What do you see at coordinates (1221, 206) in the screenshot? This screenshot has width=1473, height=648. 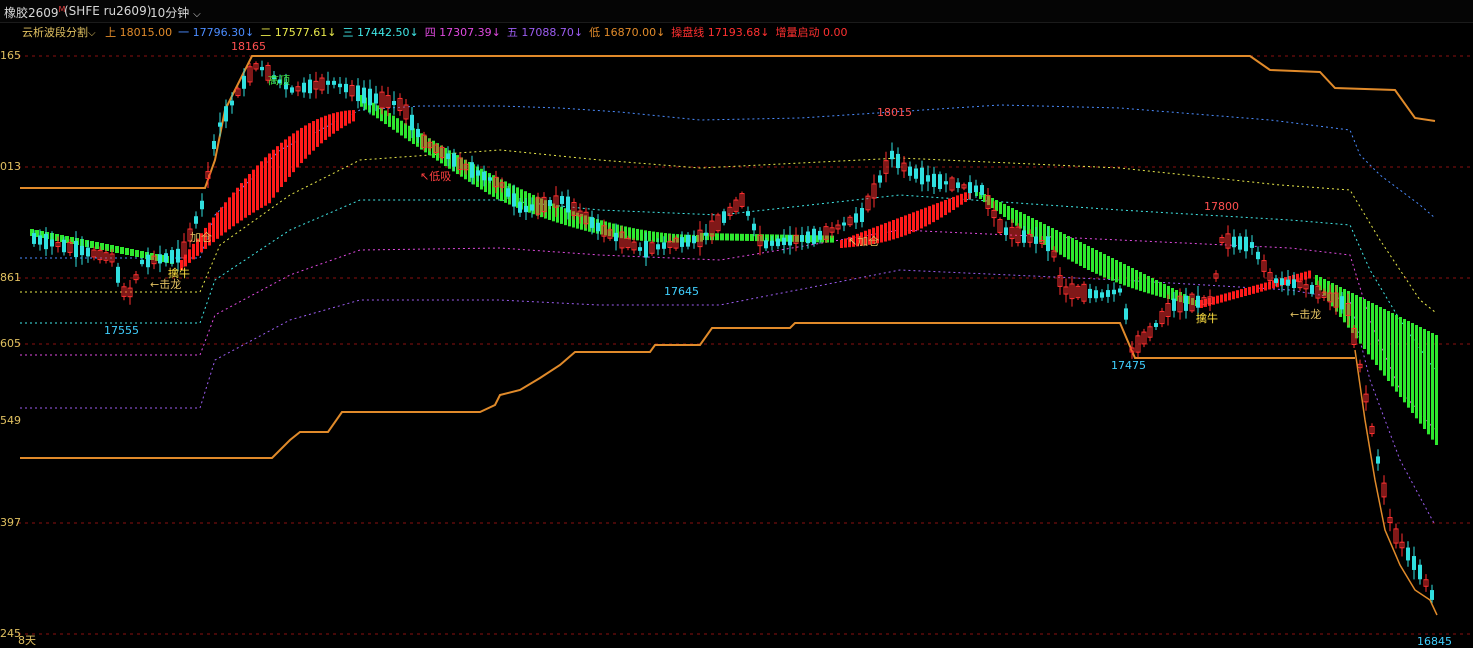 I see `peak-price-label: 17800` at bounding box center [1221, 206].